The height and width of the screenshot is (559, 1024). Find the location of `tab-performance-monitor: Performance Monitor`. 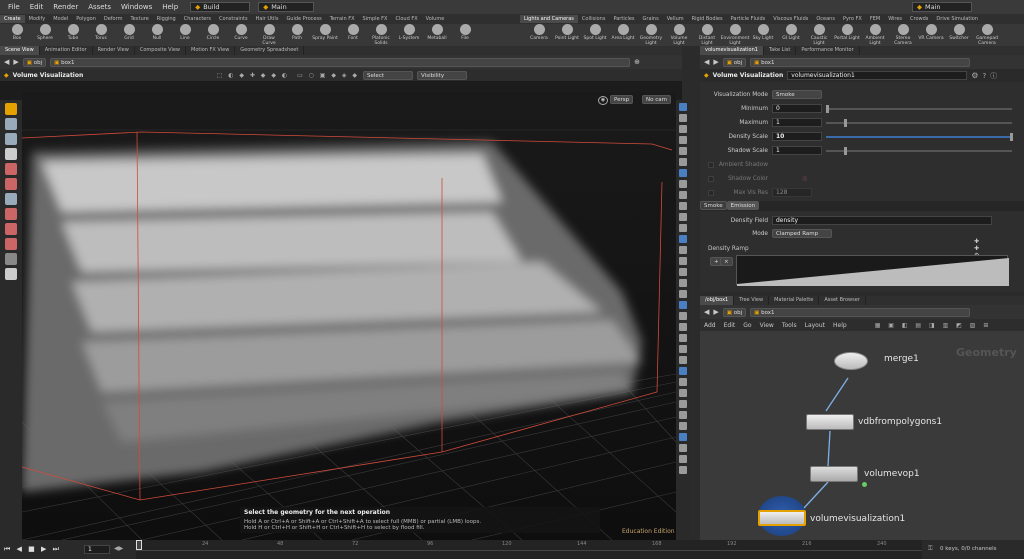

tab-performance-monitor: Performance Monitor is located at coordinates (828, 50).